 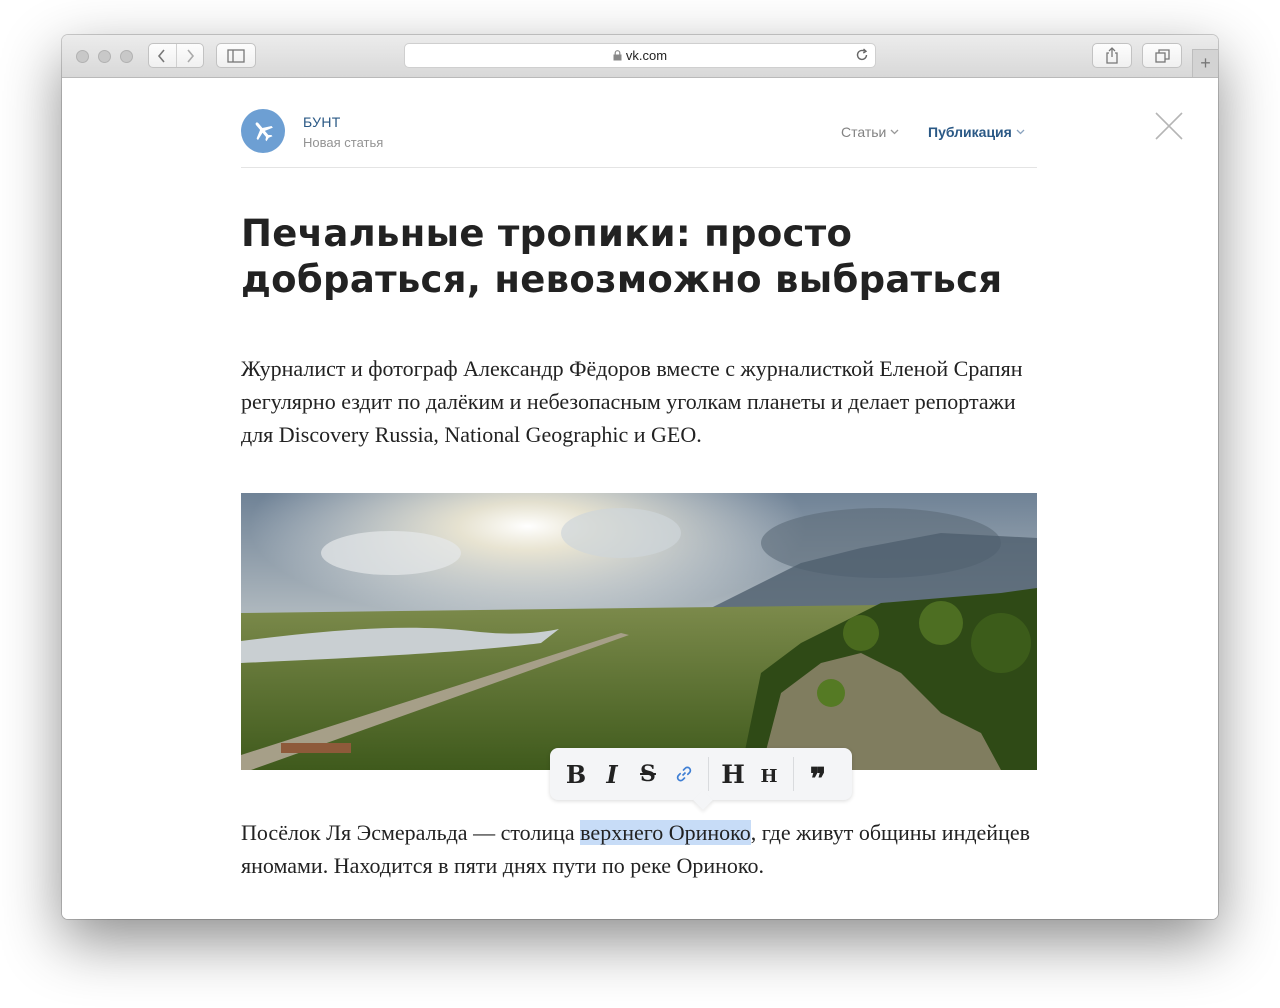 I want to click on chevron-right-icon, so click(x=190, y=55).